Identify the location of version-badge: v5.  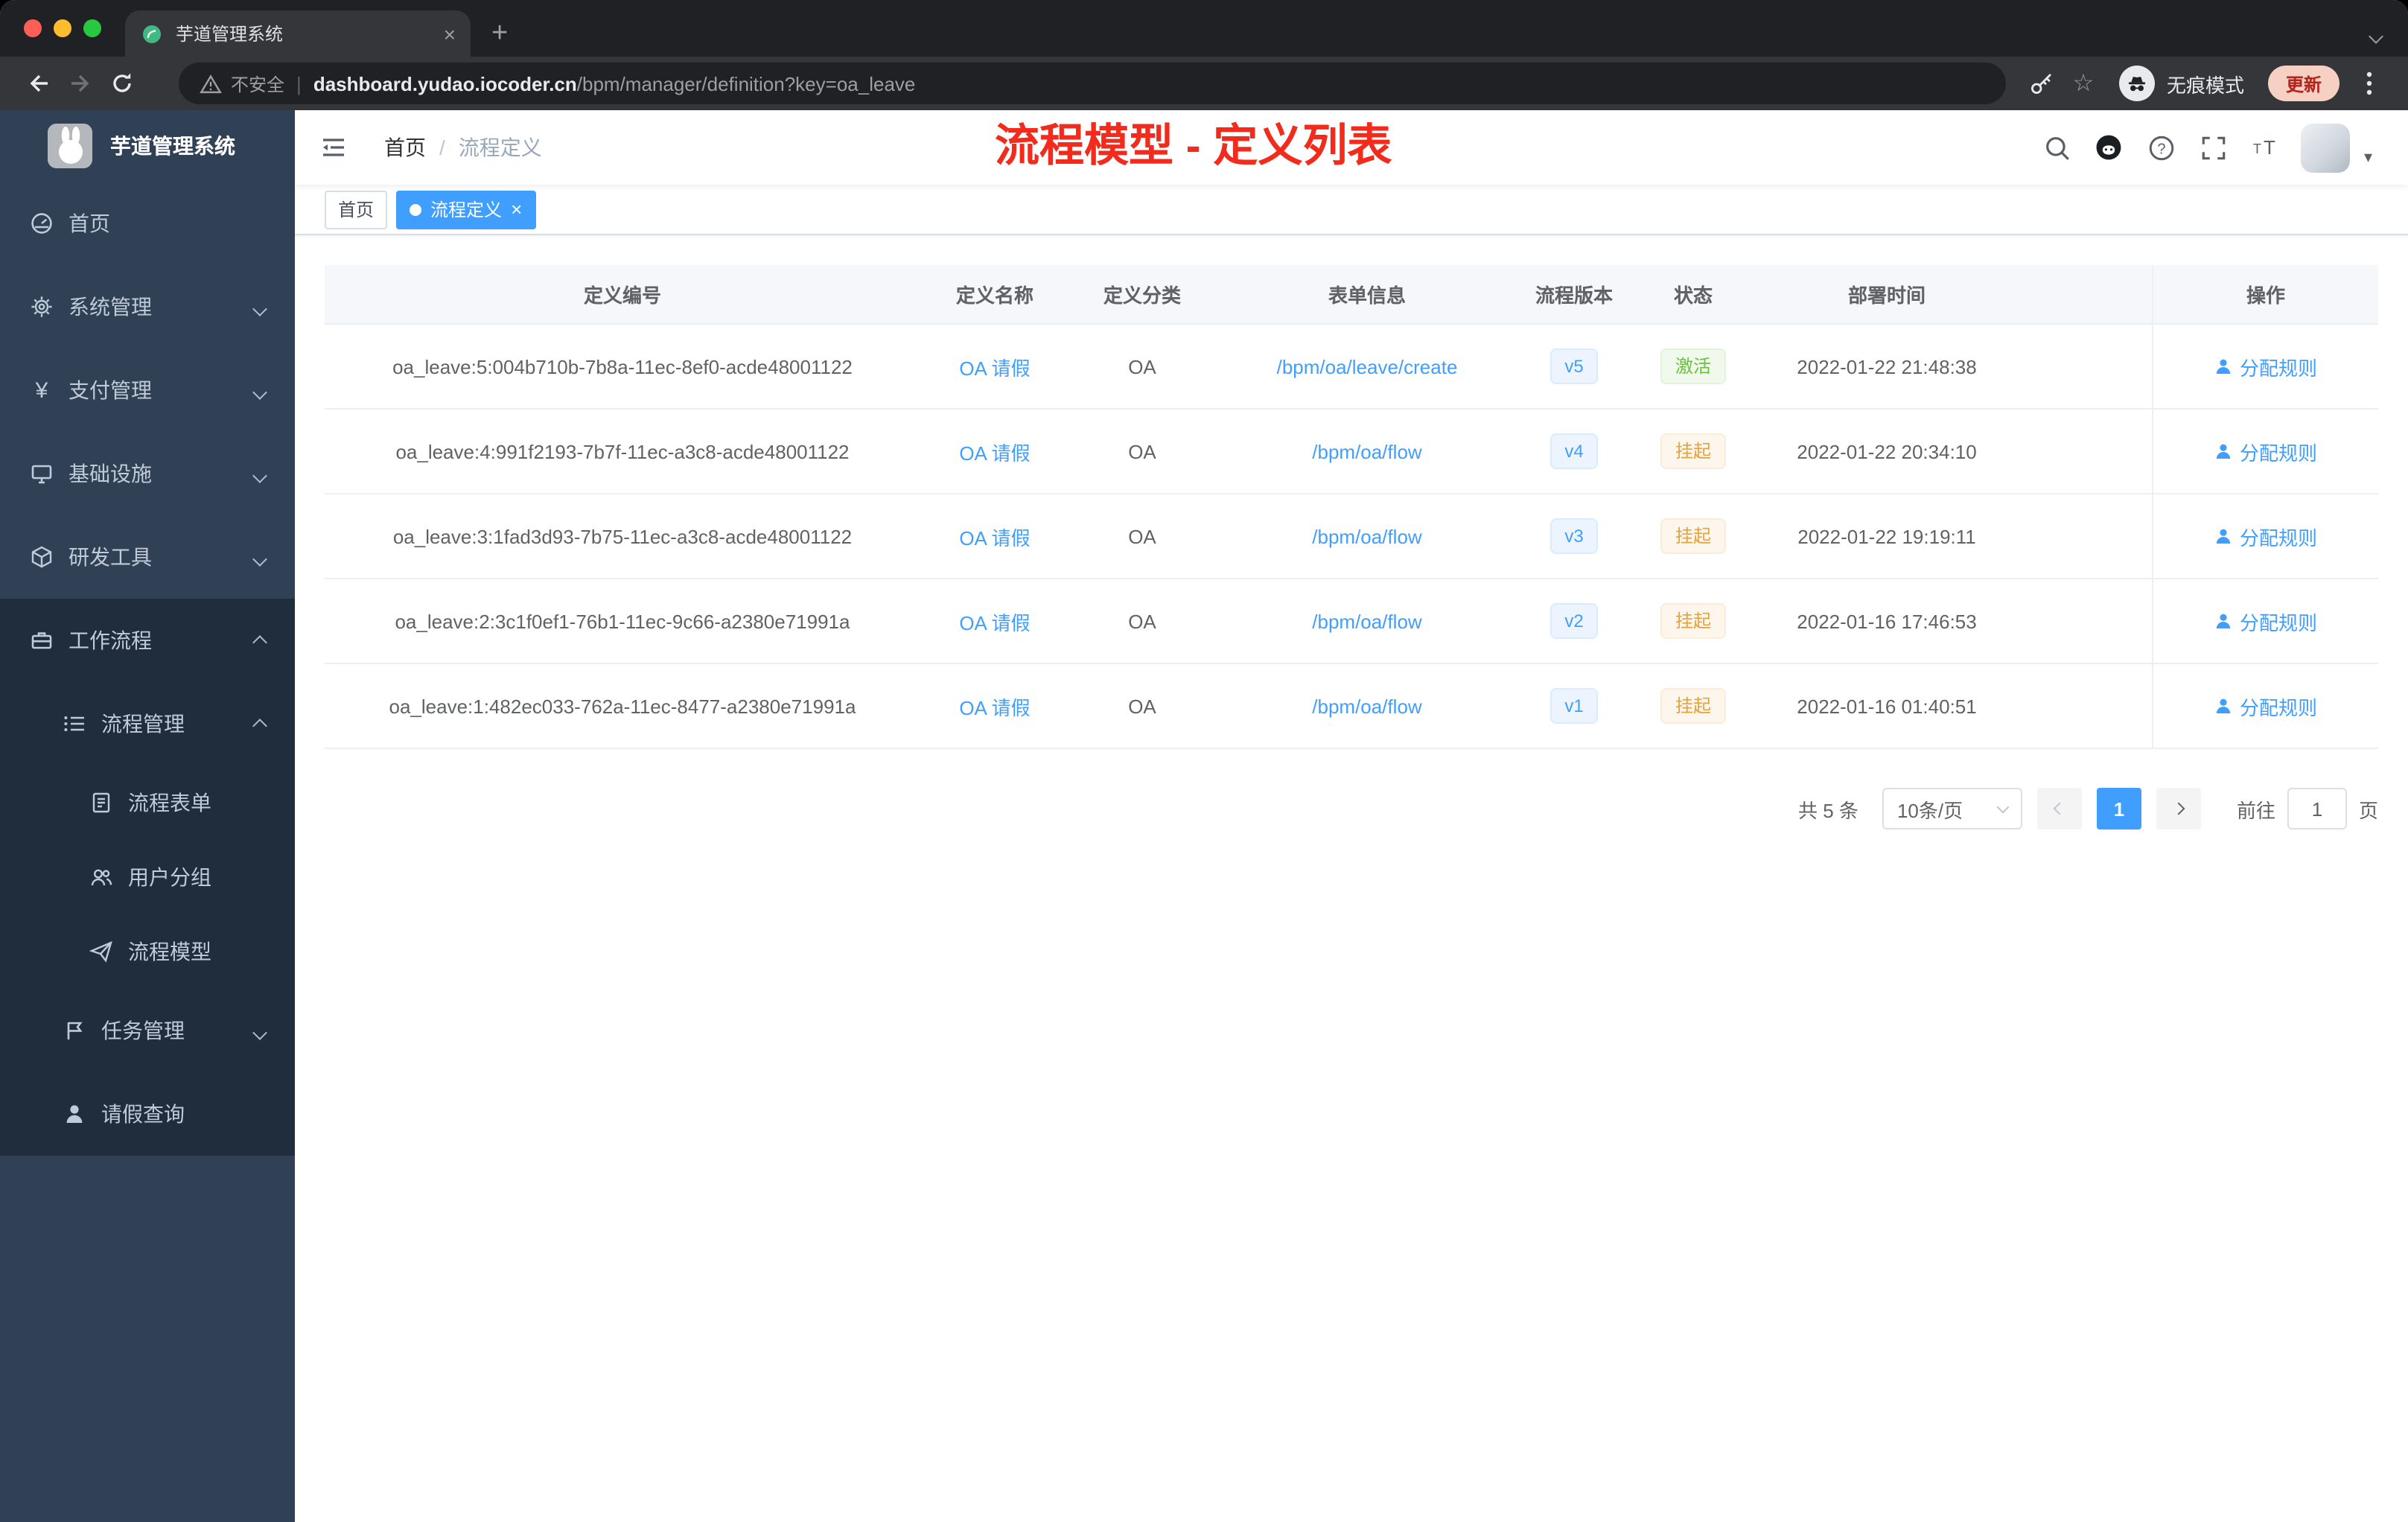
(1574, 366).